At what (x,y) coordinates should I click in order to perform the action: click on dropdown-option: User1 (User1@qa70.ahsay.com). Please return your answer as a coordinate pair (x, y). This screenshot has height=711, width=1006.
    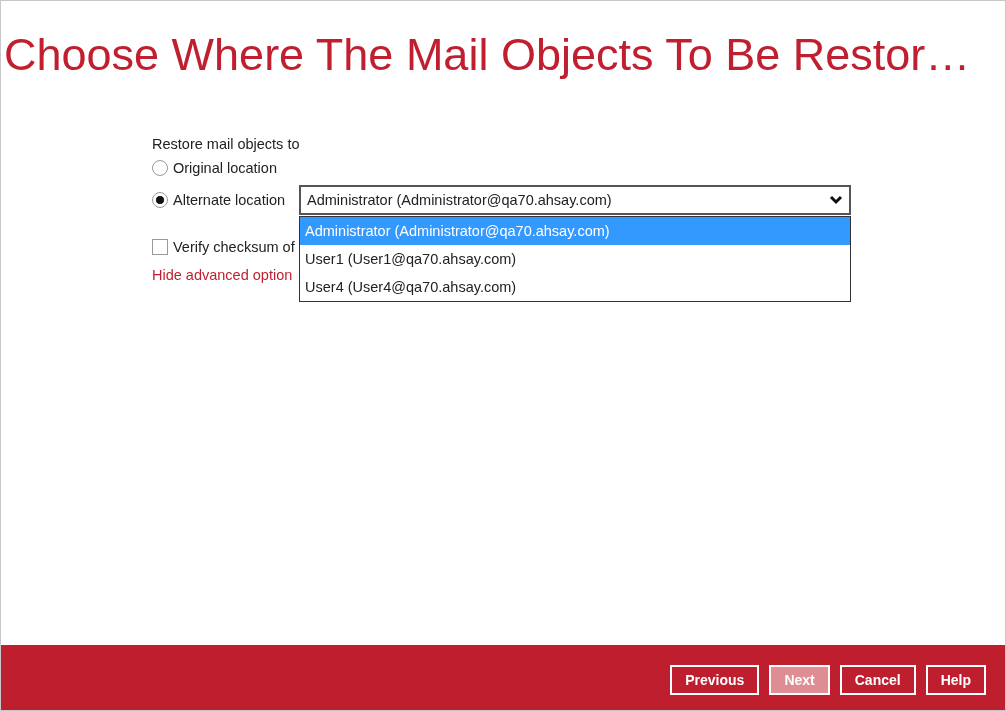
    Looking at the image, I should click on (575, 259).